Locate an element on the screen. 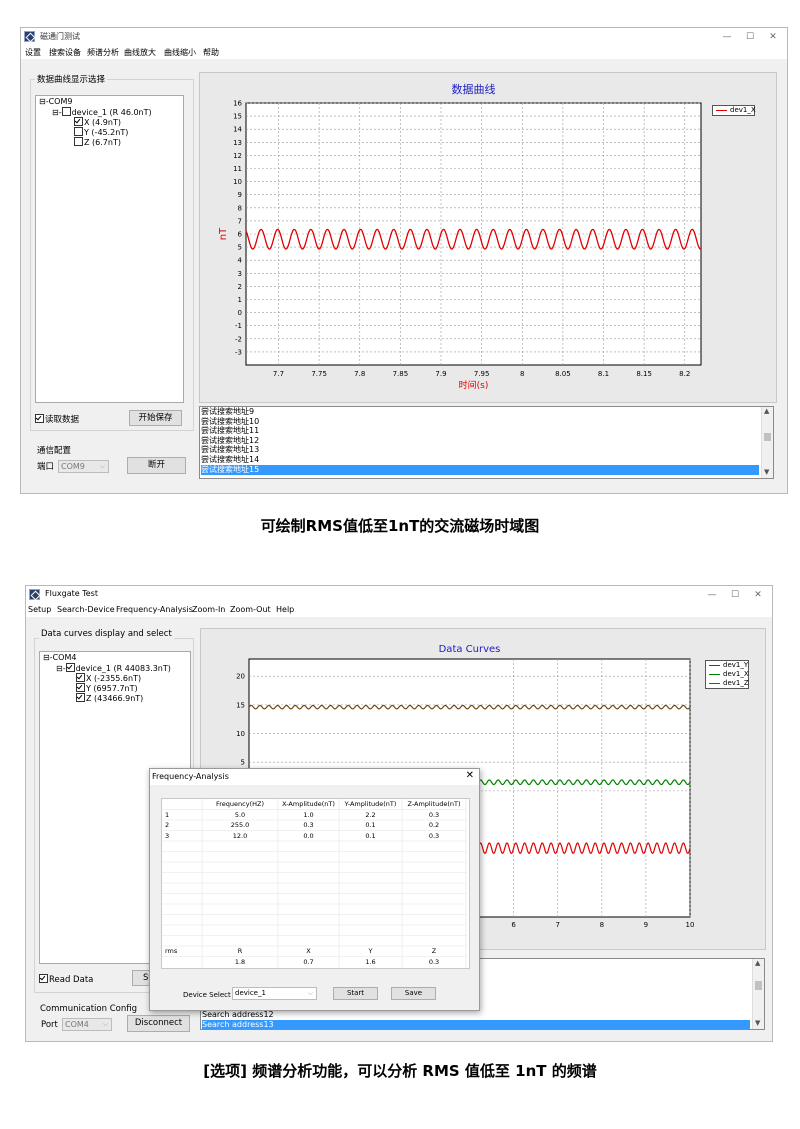 The height and width of the screenshot is (1129, 800). port-select: COM4 ⌵ is located at coordinates (87, 1024).